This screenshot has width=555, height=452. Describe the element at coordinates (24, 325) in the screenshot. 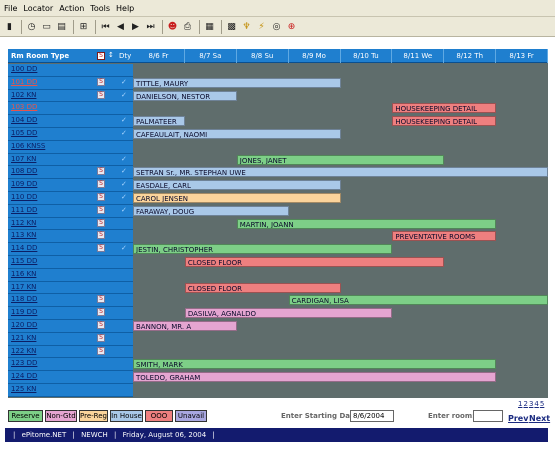

I see `room-number-link: 120 DD` at that location.